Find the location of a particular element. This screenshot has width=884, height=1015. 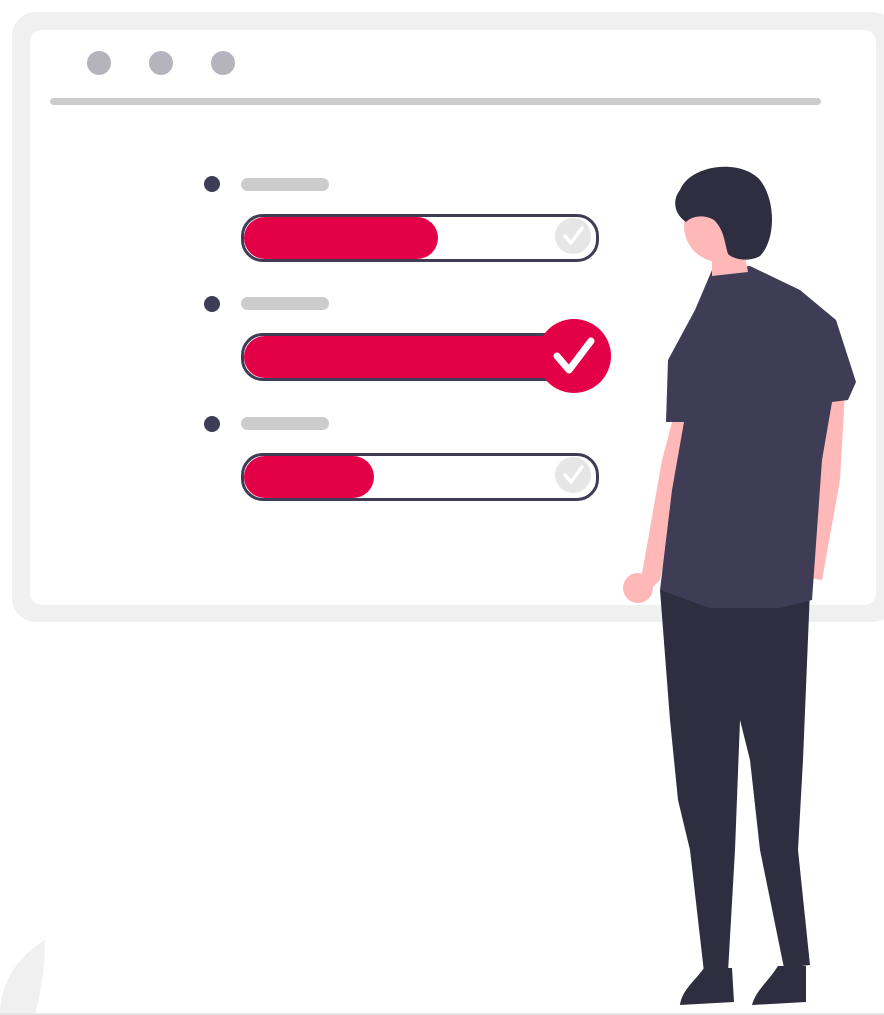

leaf-decoration-icon is located at coordinates (22, 977).